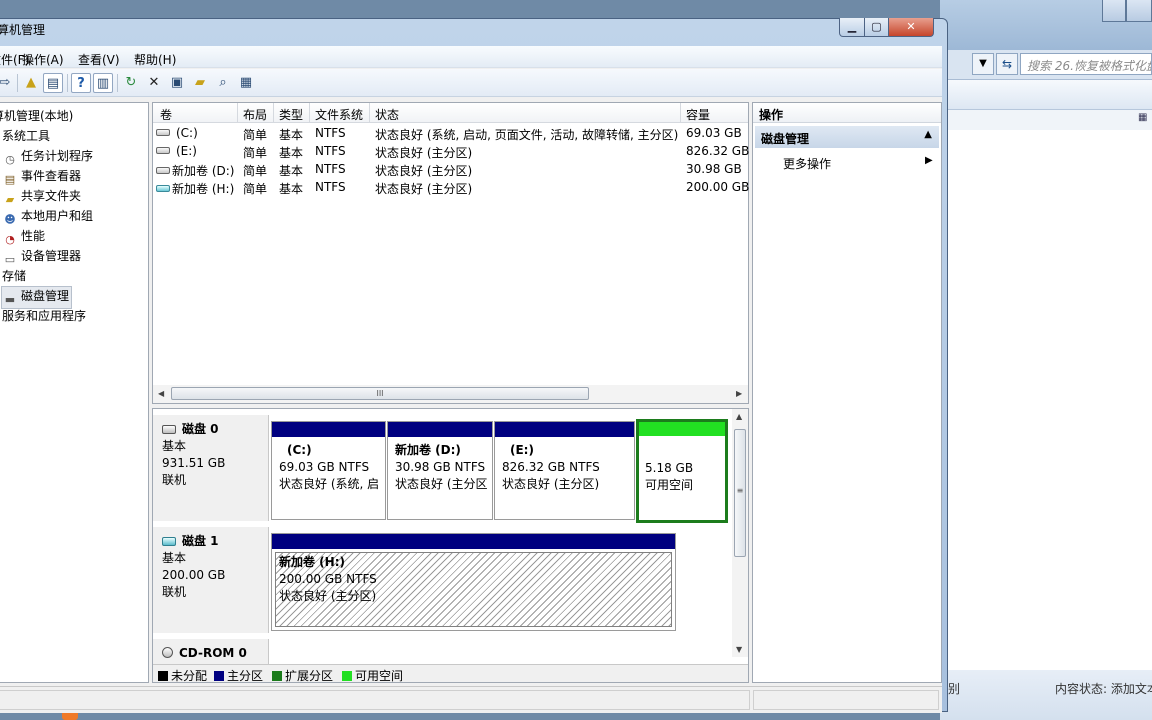 The image size is (1152, 720). I want to click on col-header-filesystem: 文件系统, so click(339, 114).